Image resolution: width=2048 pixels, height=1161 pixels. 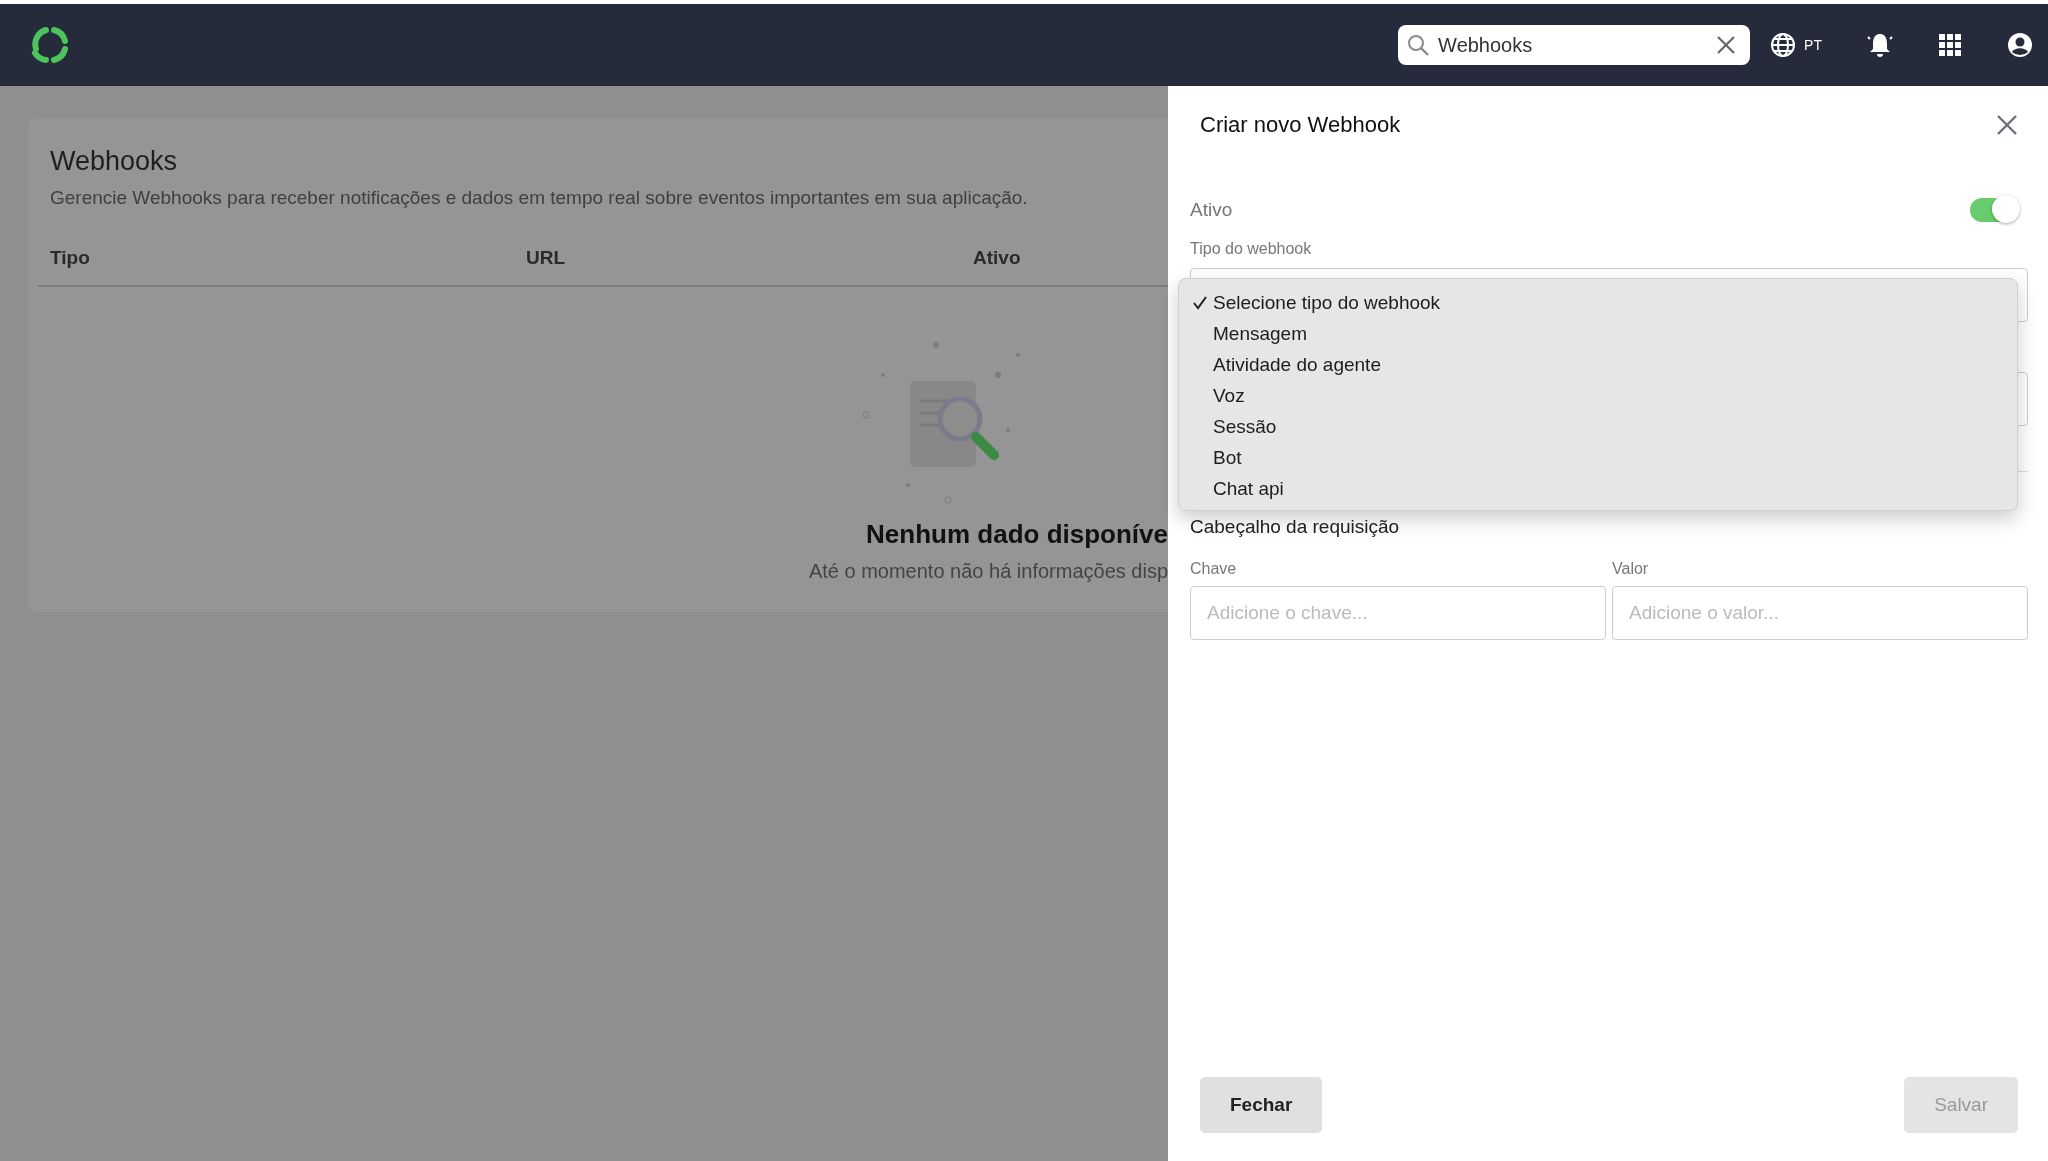 What do you see at coordinates (1813, 45) in the screenshot?
I see `language-code: PT` at bounding box center [1813, 45].